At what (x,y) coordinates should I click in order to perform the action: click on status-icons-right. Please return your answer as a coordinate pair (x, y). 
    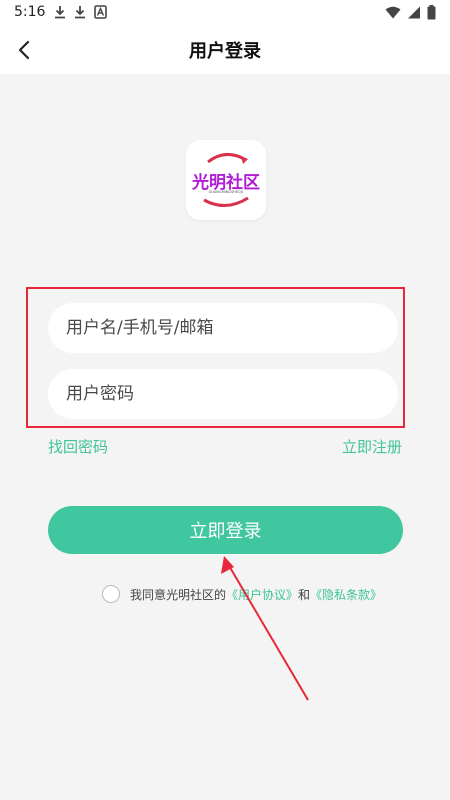
    Looking at the image, I should click on (410, 12).